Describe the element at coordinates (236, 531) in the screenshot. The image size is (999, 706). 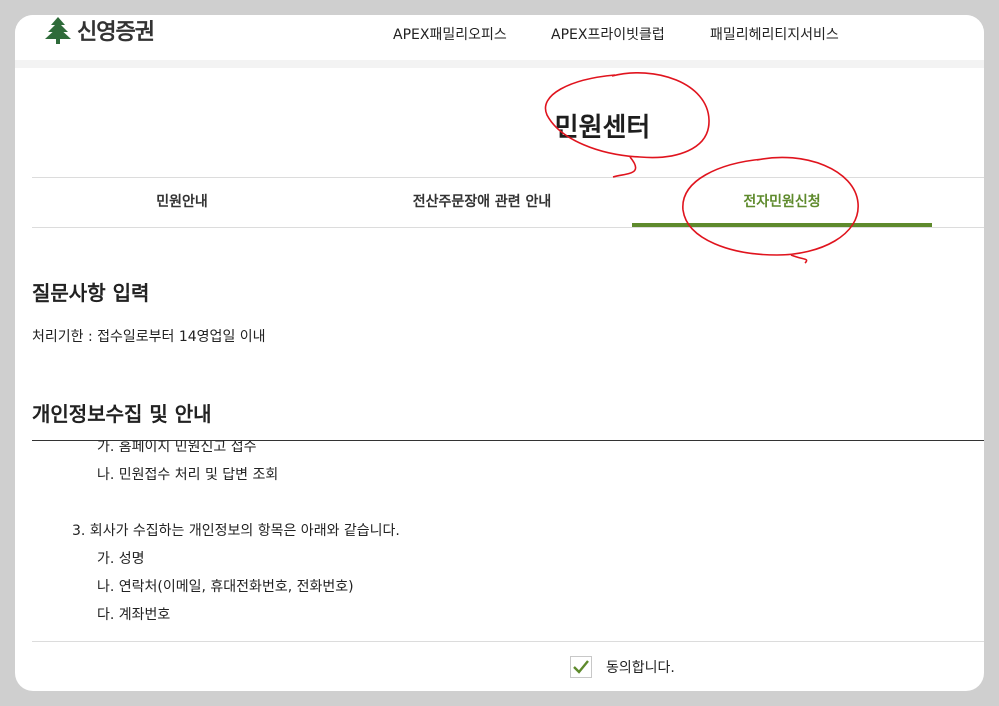
I see `privacy-line: 3. 회사가 수집하는 개인정보의 항목은 아래와 같습니다.` at that location.